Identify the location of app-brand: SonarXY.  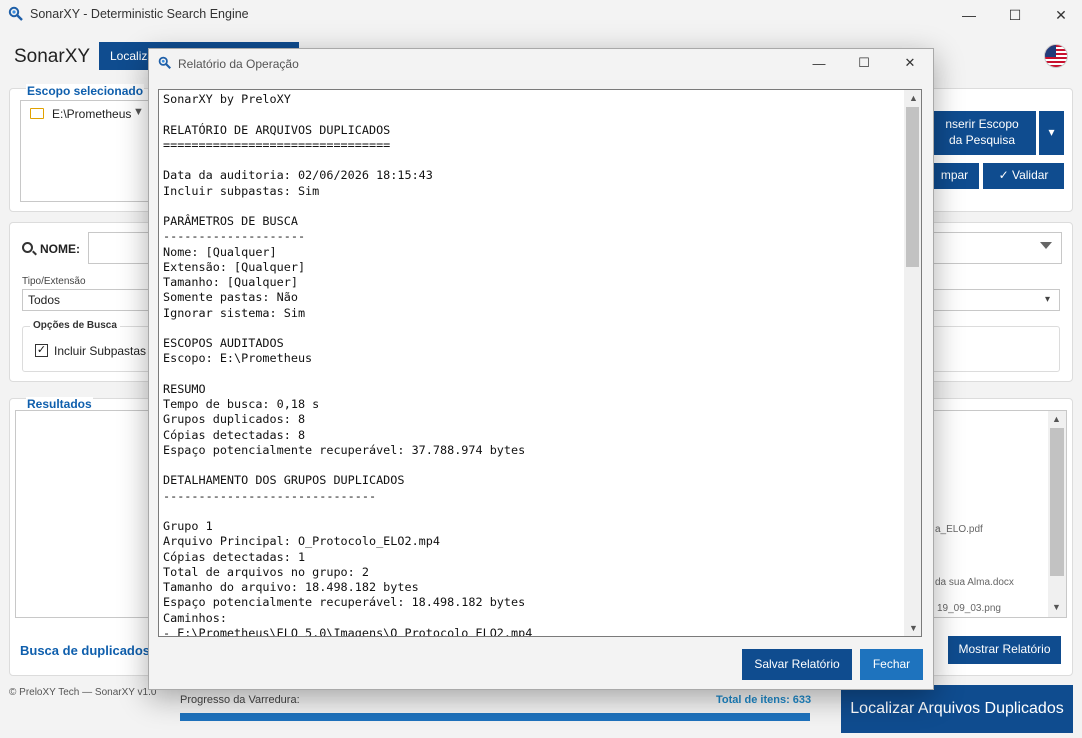
(52, 56).